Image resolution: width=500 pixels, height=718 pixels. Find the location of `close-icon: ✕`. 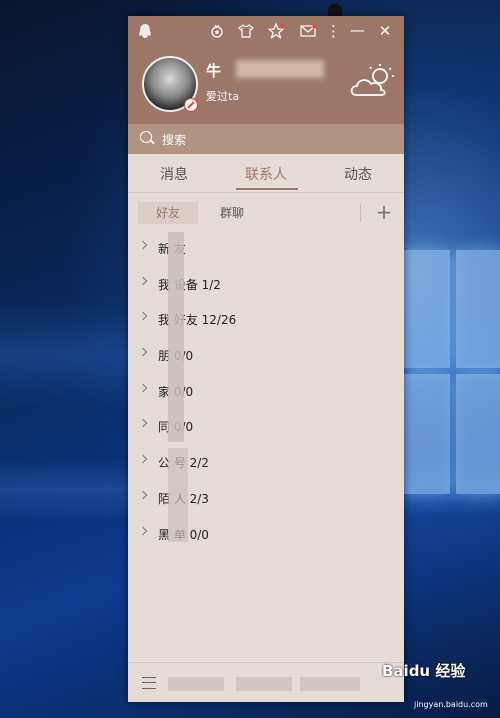

close-icon: ✕ is located at coordinates (385, 31).